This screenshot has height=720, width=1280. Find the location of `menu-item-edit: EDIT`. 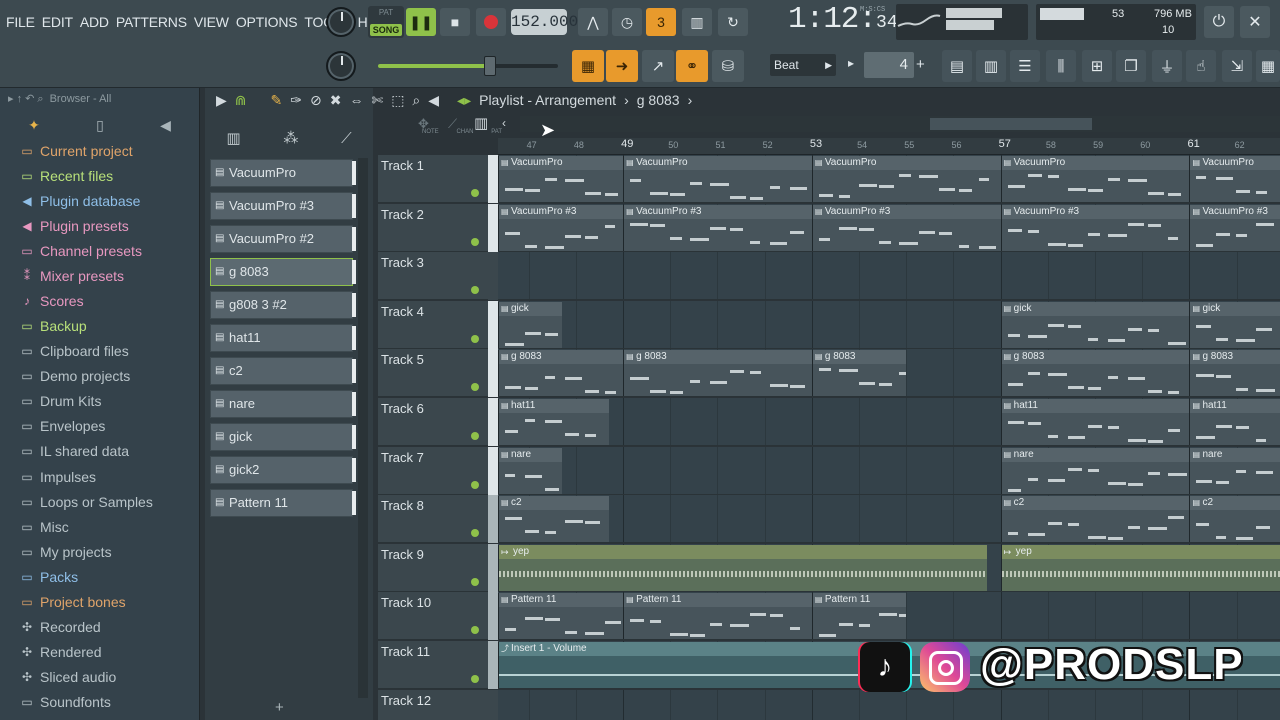

menu-item-edit: EDIT is located at coordinates (57, 22).